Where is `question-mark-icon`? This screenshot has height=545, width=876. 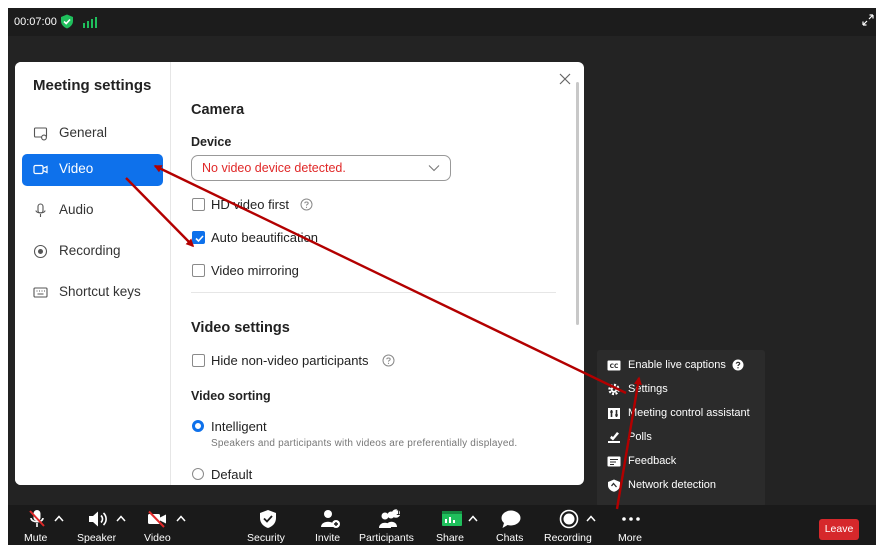 question-mark-icon is located at coordinates (738, 365).